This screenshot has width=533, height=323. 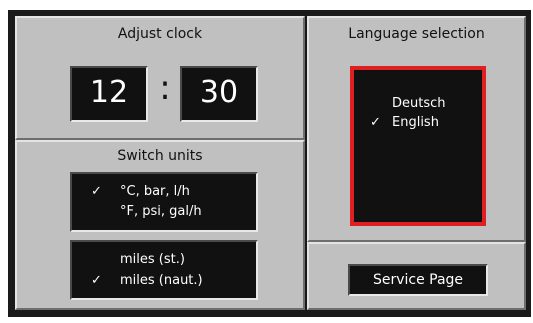 I want to click on service-page-label: Service Page, so click(x=418, y=280).